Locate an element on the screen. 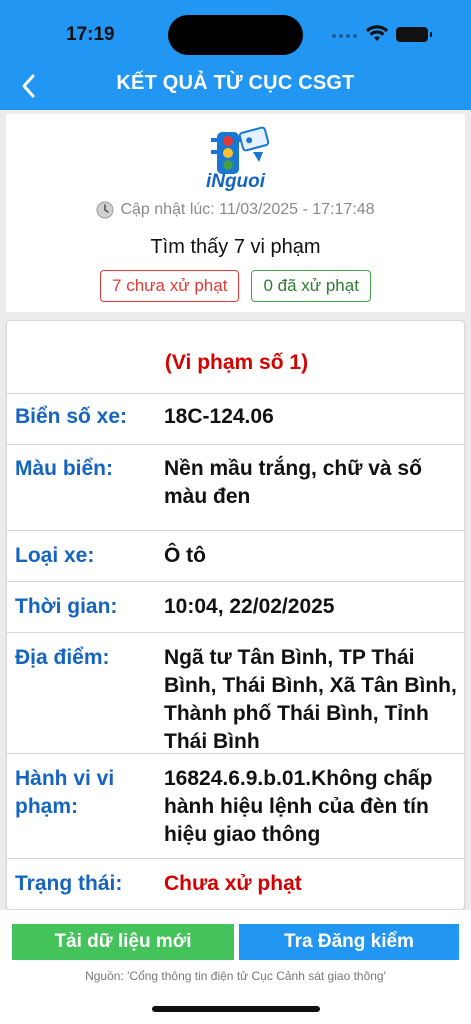  found-count-text: Tìm thấy 7 vi phạm is located at coordinates (235, 247).